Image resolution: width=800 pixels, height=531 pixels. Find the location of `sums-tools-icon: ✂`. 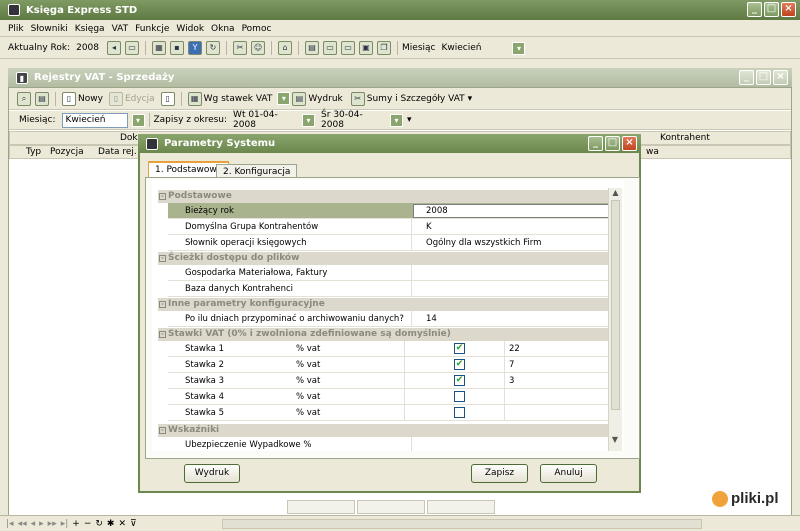

sums-tools-icon: ✂ is located at coordinates (357, 98).